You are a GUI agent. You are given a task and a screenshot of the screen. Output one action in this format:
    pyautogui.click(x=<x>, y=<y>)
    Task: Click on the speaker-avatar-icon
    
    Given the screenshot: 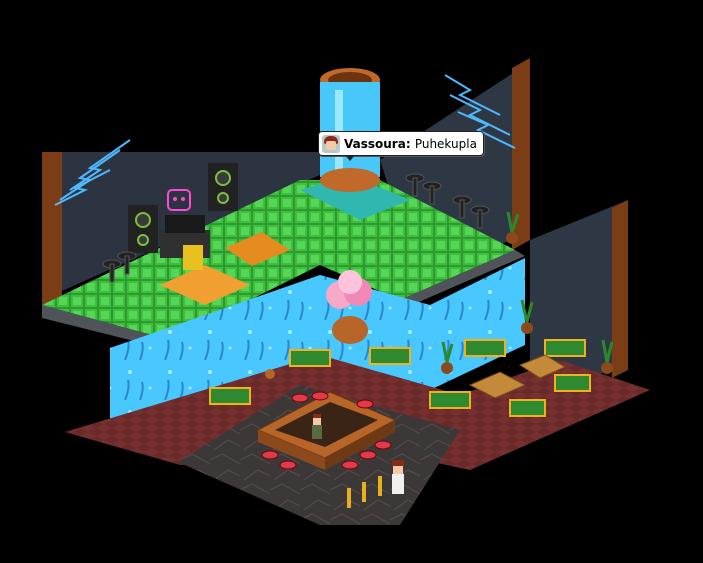 What is the action you would take?
    pyautogui.click(x=331, y=143)
    